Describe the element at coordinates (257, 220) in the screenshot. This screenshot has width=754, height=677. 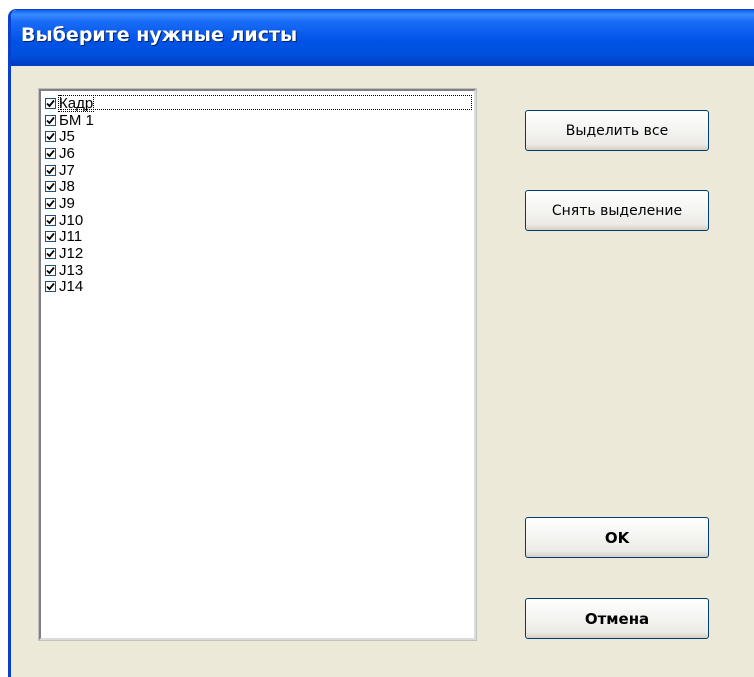
I see `list-item: J10` at that location.